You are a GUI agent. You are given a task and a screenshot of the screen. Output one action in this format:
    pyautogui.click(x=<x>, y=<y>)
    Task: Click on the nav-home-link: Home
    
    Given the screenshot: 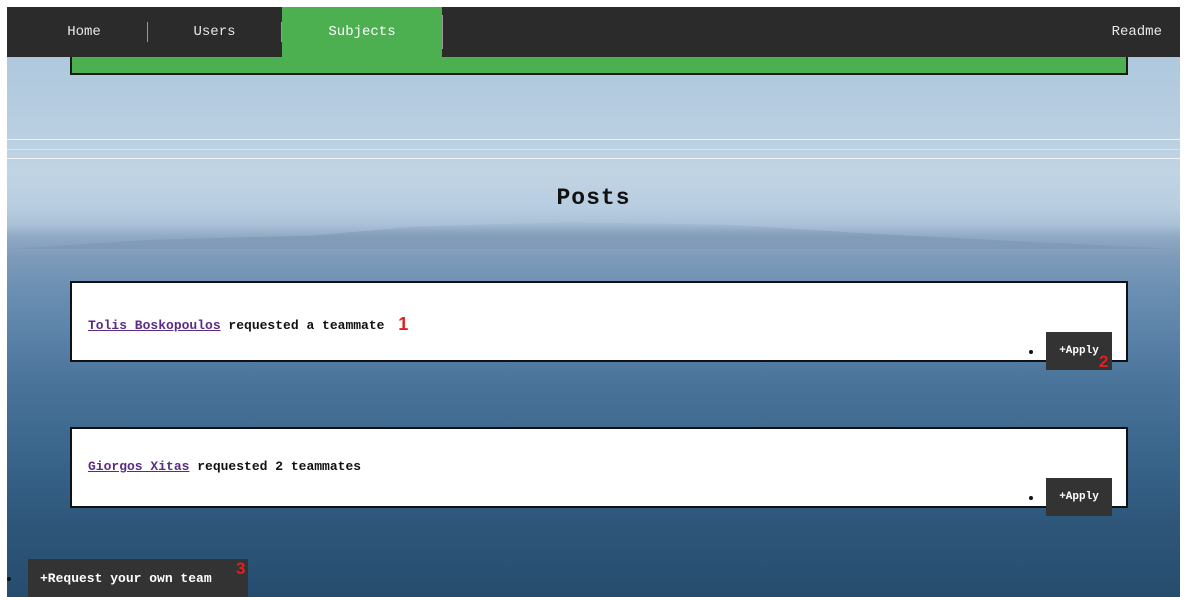 What is the action you would take?
    pyautogui.click(x=77, y=32)
    